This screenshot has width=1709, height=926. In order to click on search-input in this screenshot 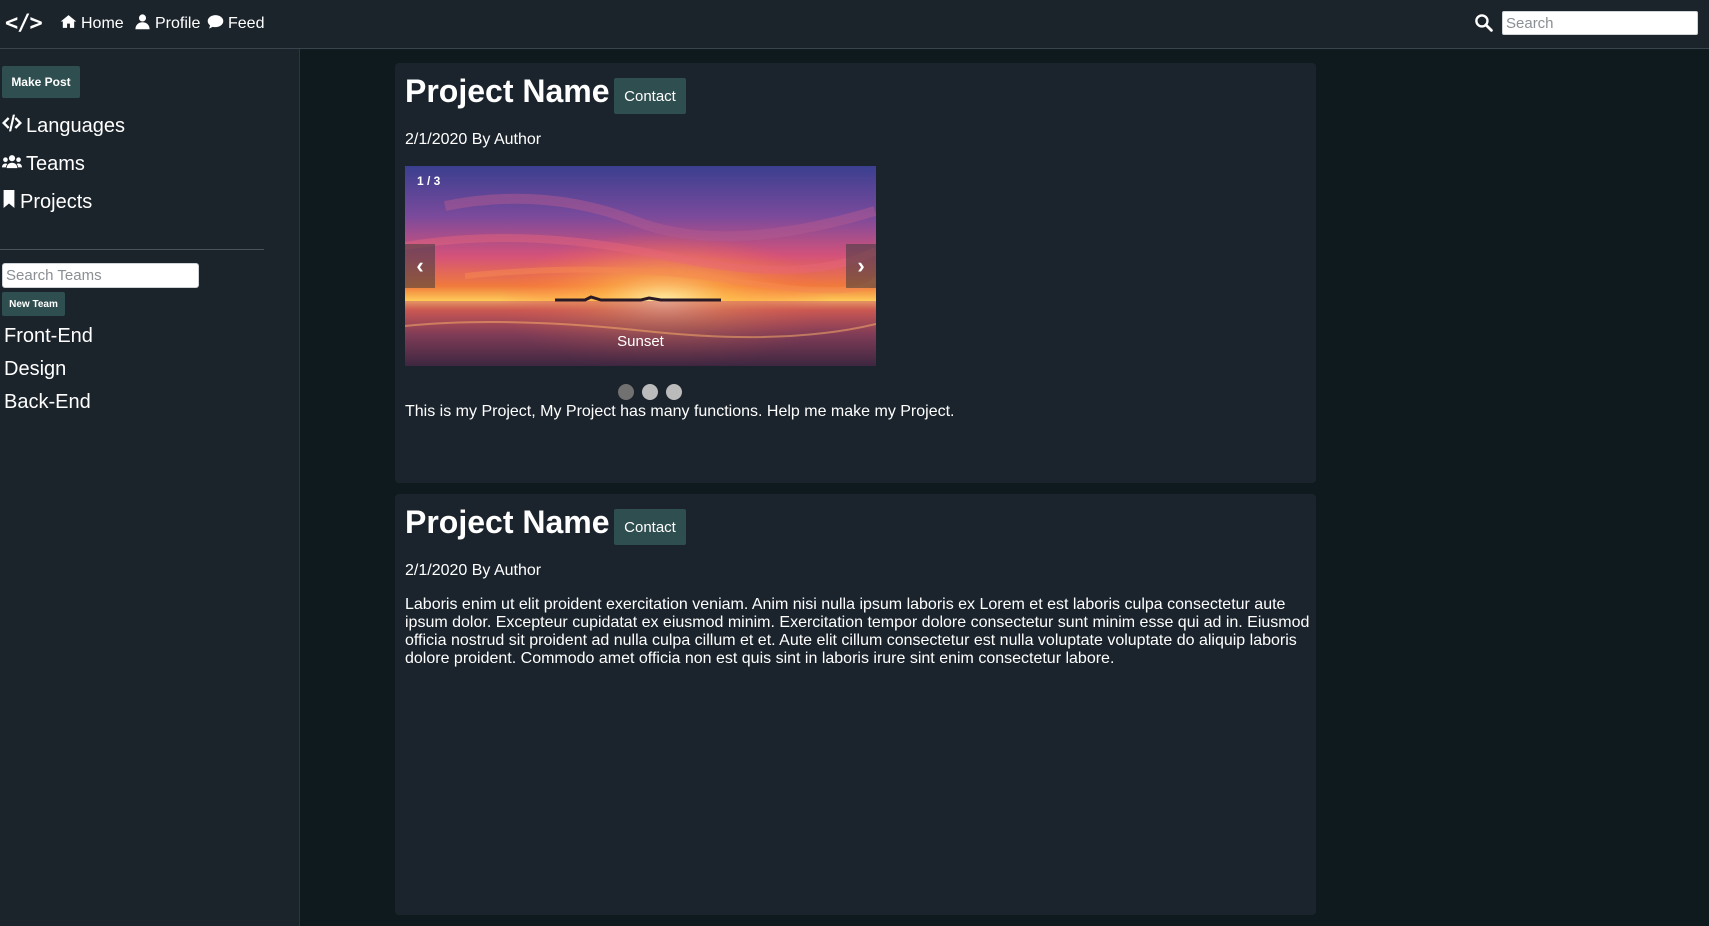, I will do `click(1600, 23)`.